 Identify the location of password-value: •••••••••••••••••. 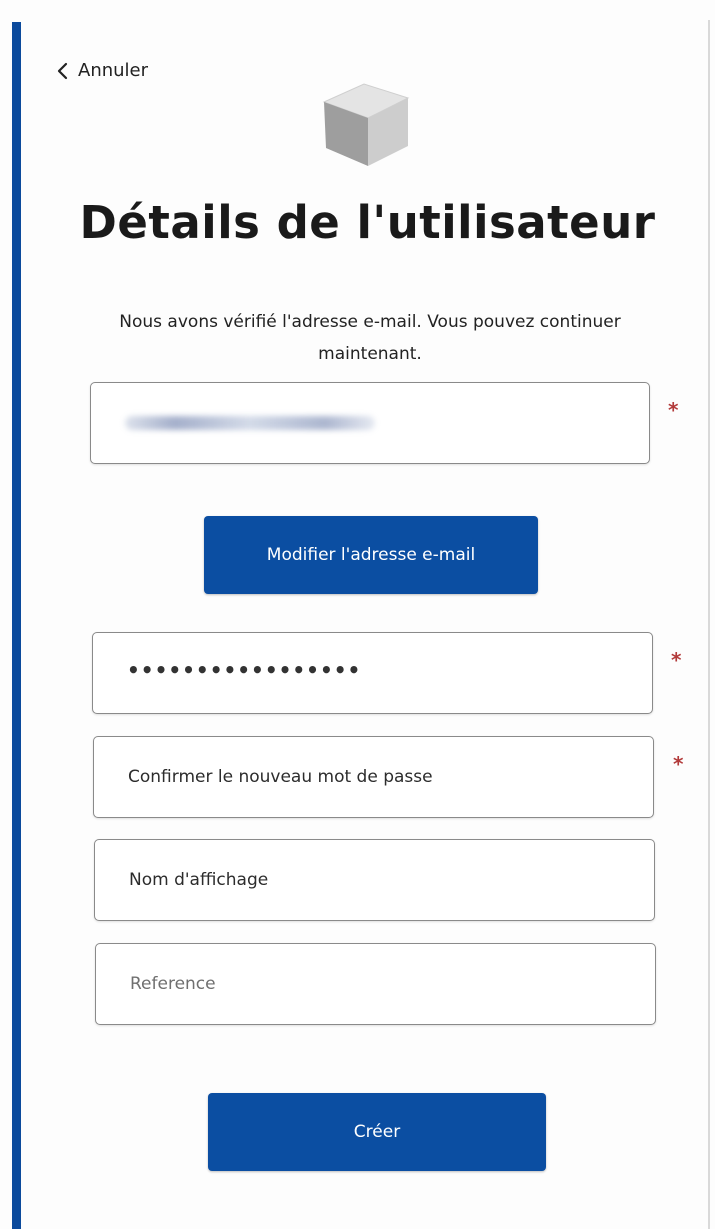
(244, 670).